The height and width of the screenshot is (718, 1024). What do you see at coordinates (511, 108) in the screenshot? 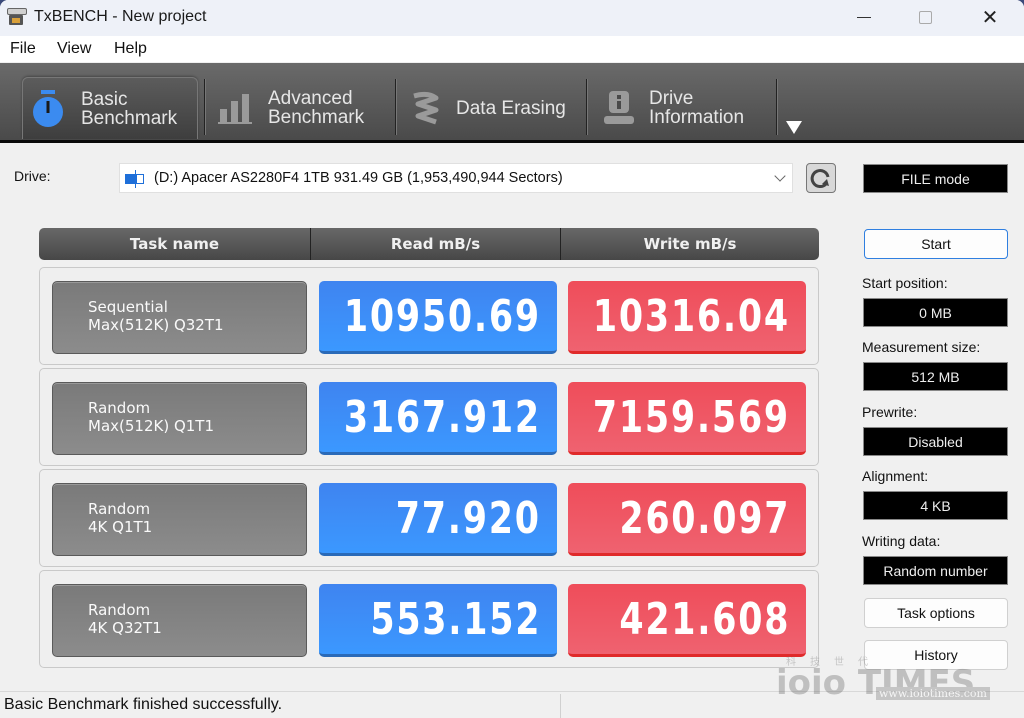
I see `tab-label: Data Erasing` at bounding box center [511, 108].